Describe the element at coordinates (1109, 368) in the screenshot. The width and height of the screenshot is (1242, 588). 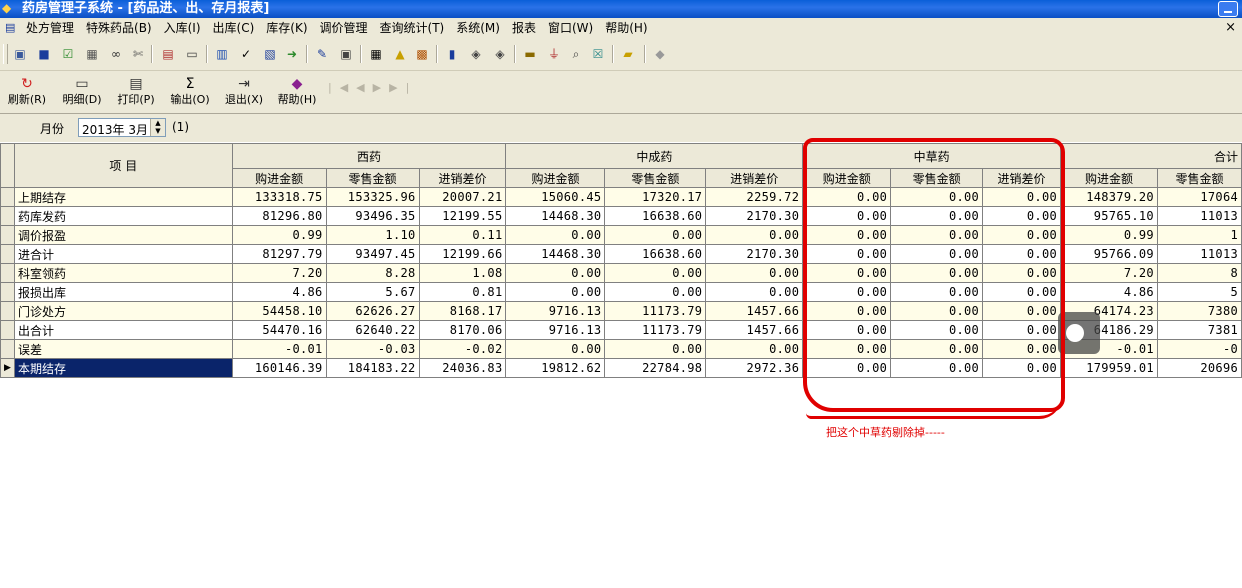
I see `cell-total: 179959.01` at that location.